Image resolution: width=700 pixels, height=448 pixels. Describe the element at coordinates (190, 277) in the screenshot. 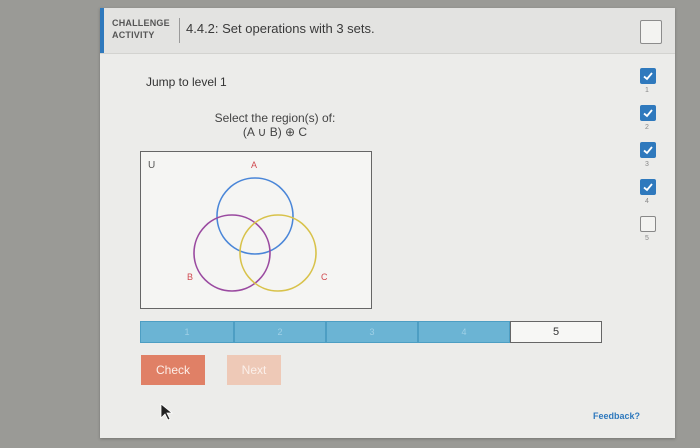

I see `set-b-label: B` at that location.